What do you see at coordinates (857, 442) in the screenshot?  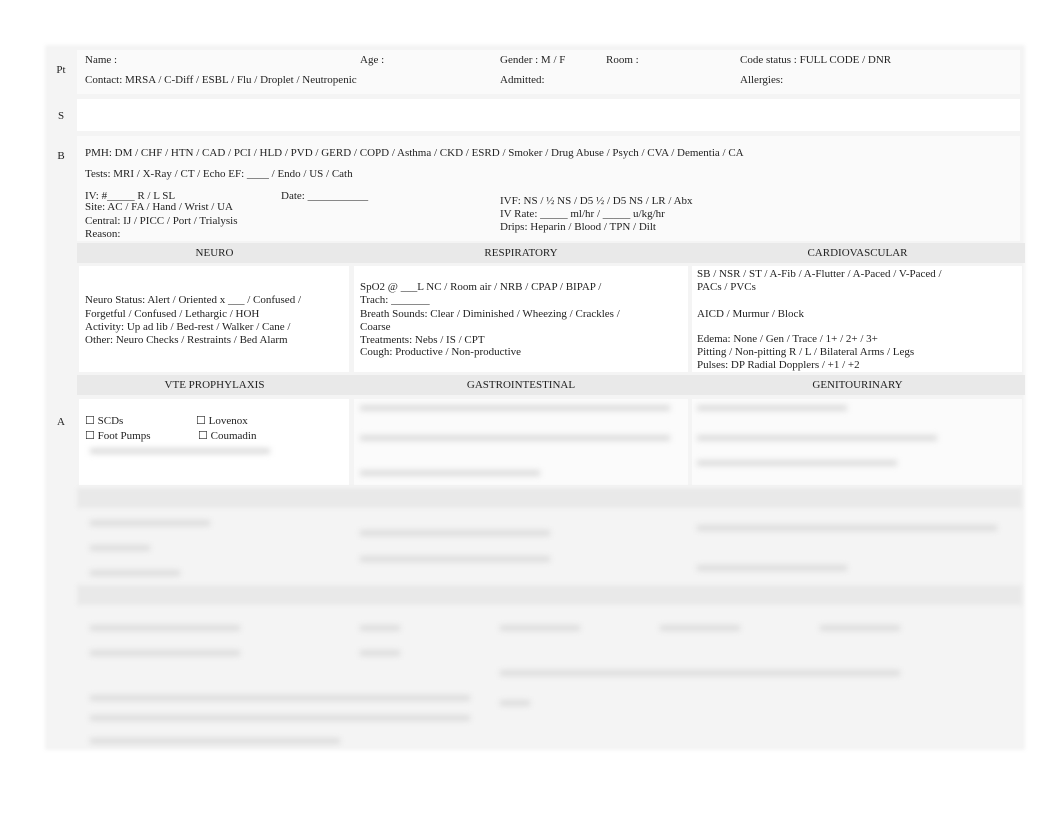 I see `gu-cell` at bounding box center [857, 442].